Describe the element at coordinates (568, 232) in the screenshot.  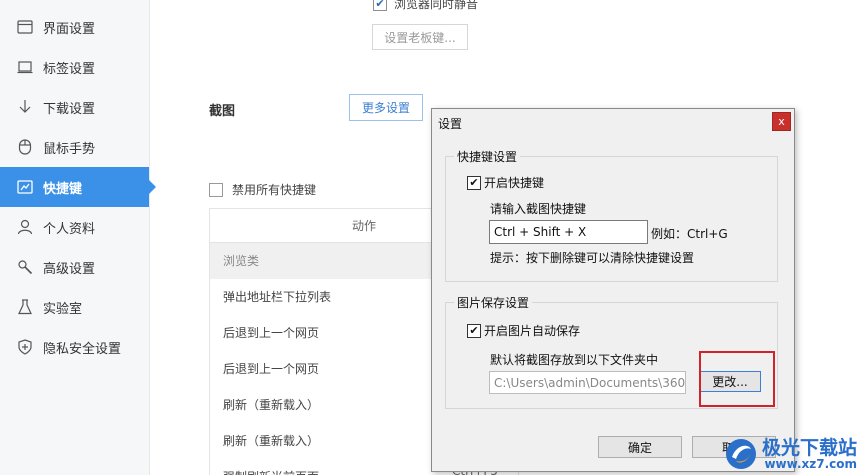
I see `hotkey-input: Ctrl + Shift + X` at that location.